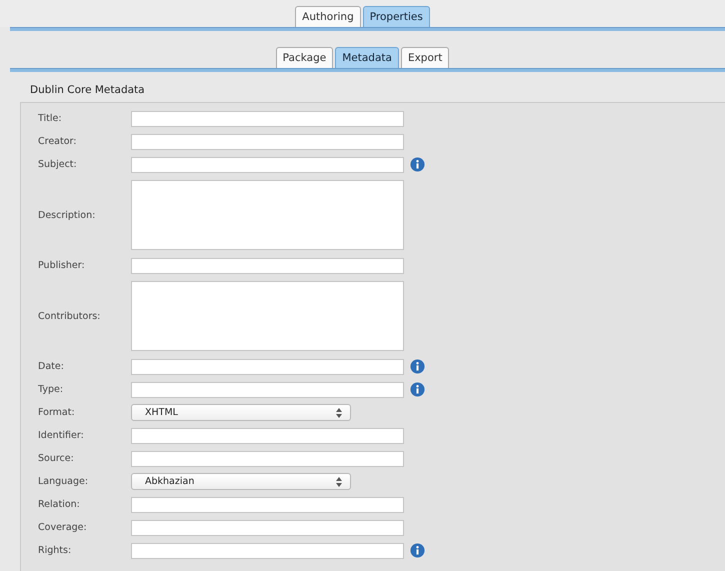 This screenshot has height=571, width=725. What do you see at coordinates (87, 90) in the screenshot?
I see `section-title: Dublin Core Metadata` at bounding box center [87, 90].